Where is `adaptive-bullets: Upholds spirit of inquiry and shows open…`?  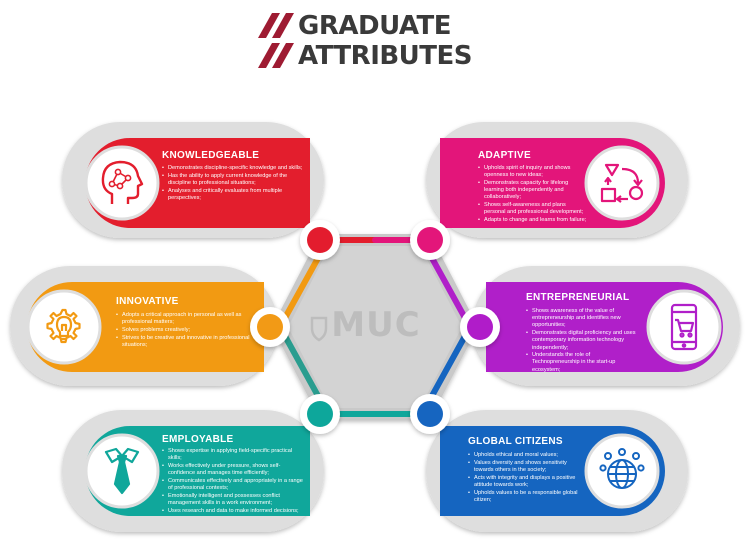 adaptive-bullets: Upholds spirit of inquiry and shows open… is located at coordinates (533, 195).